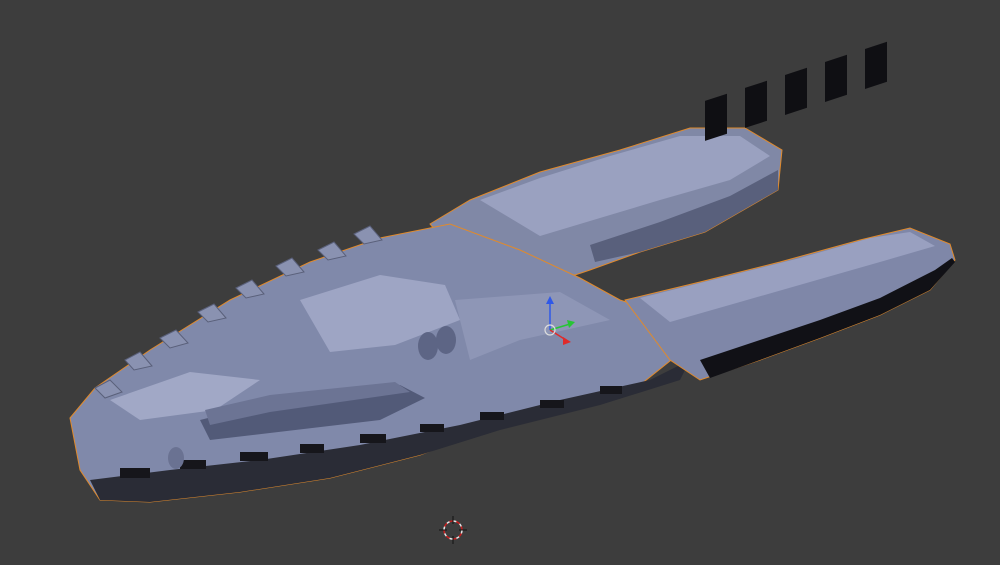 The width and height of the screenshot is (1000, 565). Describe the element at coordinates (453, 530) in the screenshot. I see `3d-cursor-icon` at that location.